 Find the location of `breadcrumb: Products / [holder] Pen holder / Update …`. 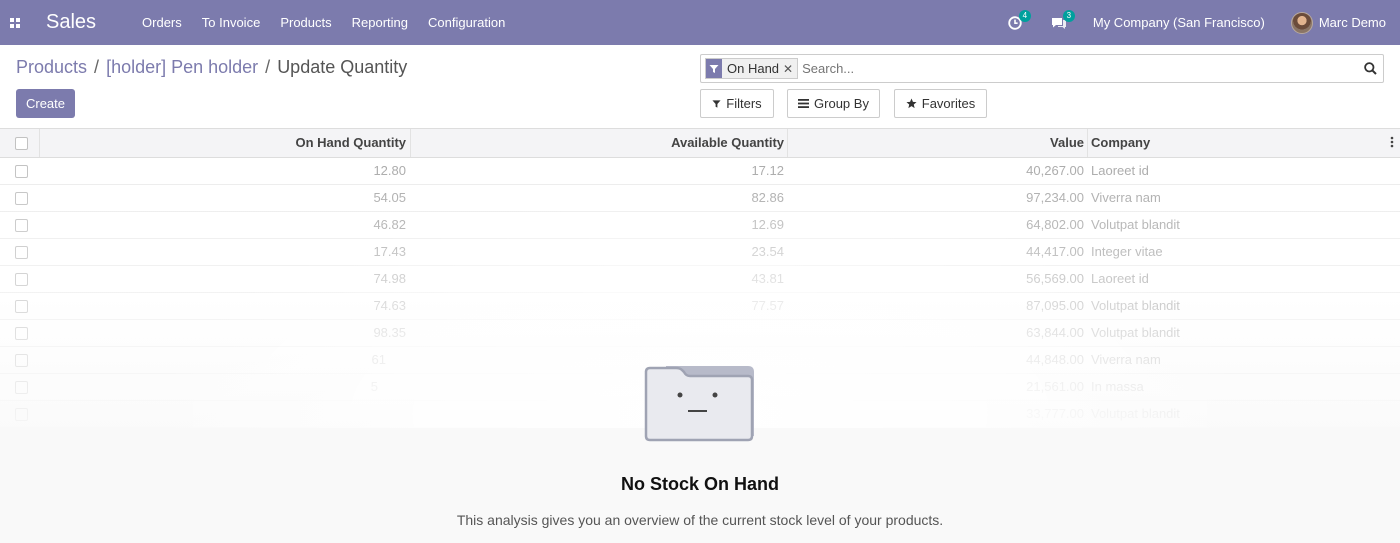

breadcrumb: Products / [holder] Pen holder / Update … is located at coordinates (211, 67).